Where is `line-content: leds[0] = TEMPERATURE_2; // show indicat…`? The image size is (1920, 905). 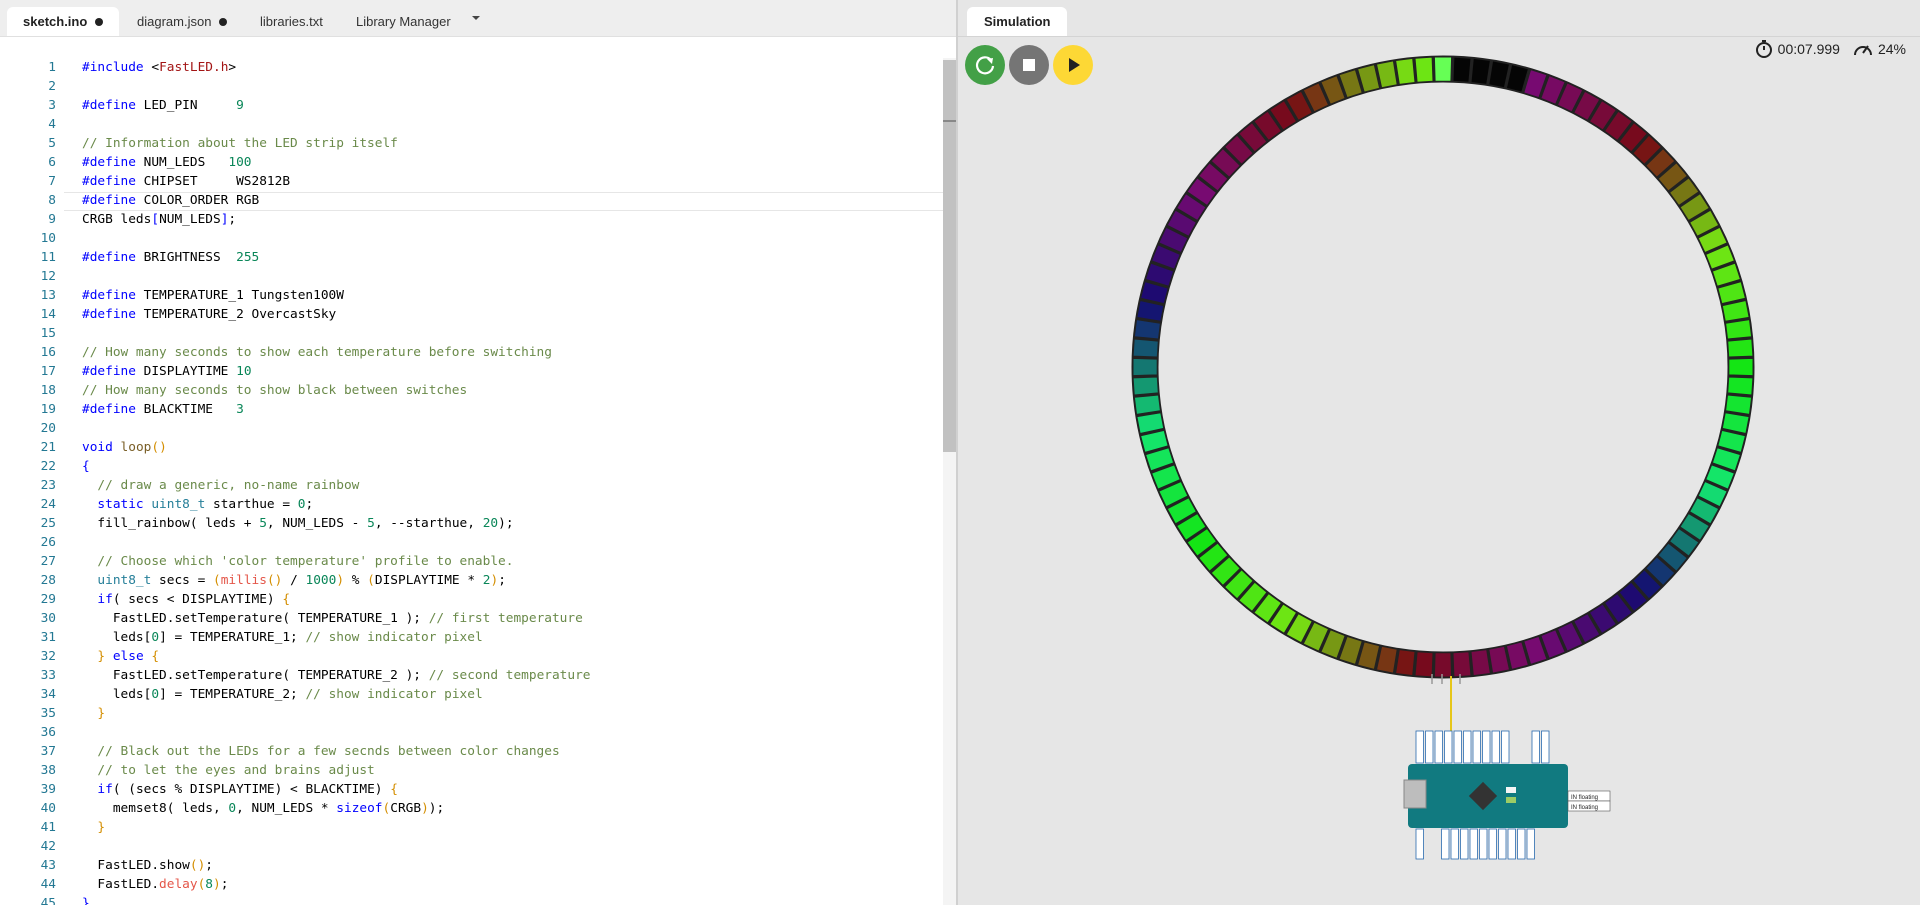
line-content: leds[0] = TEMPERATURE_2; // show indicat… is located at coordinates (282, 694).